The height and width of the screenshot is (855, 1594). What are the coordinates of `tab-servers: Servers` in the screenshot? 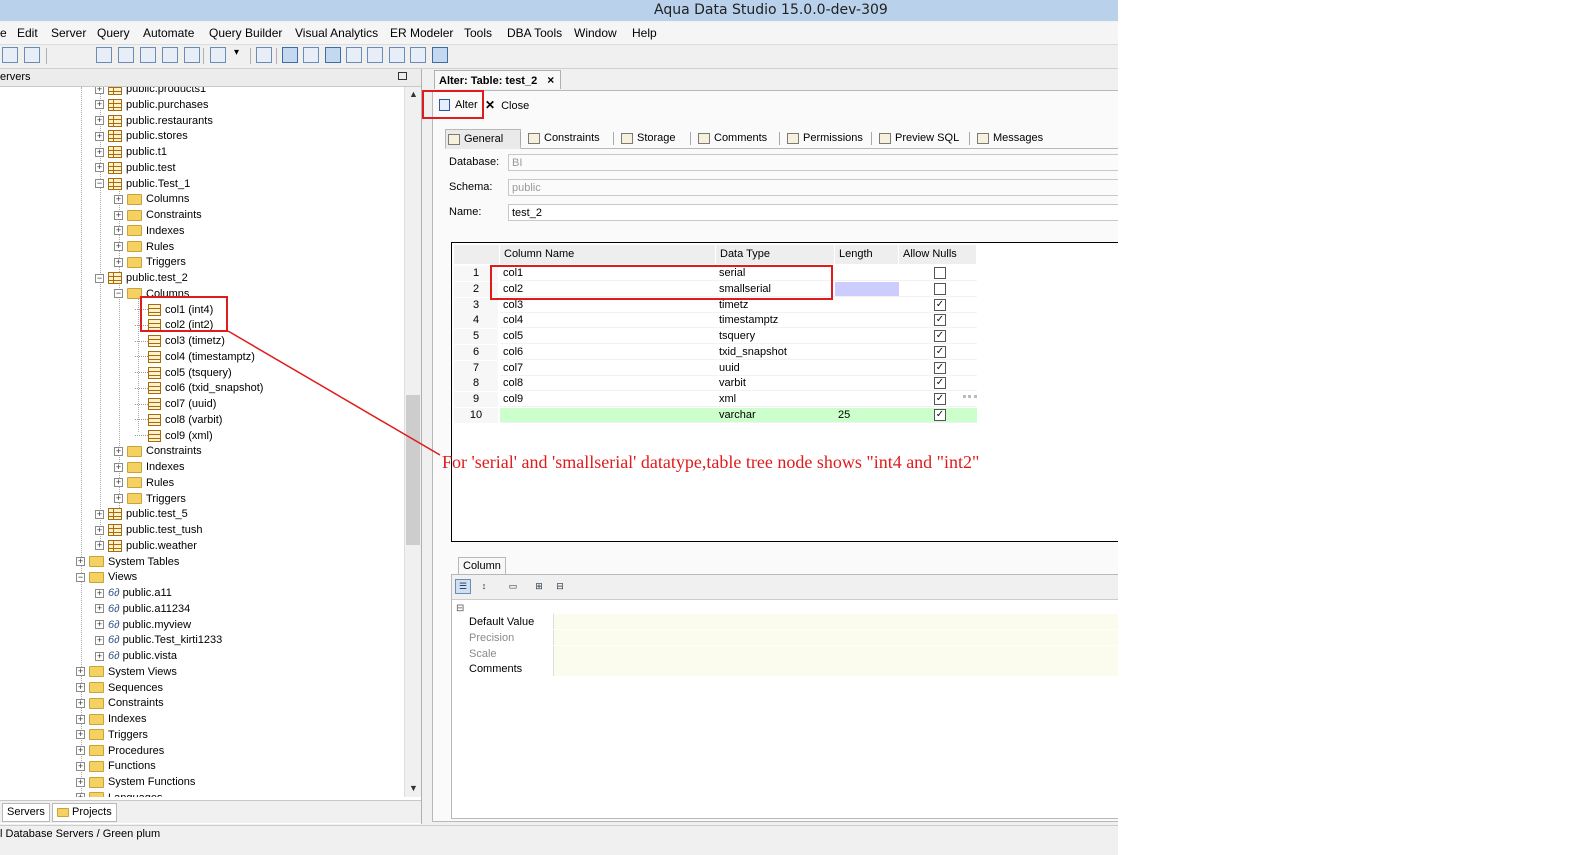 It's located at (26, 812).